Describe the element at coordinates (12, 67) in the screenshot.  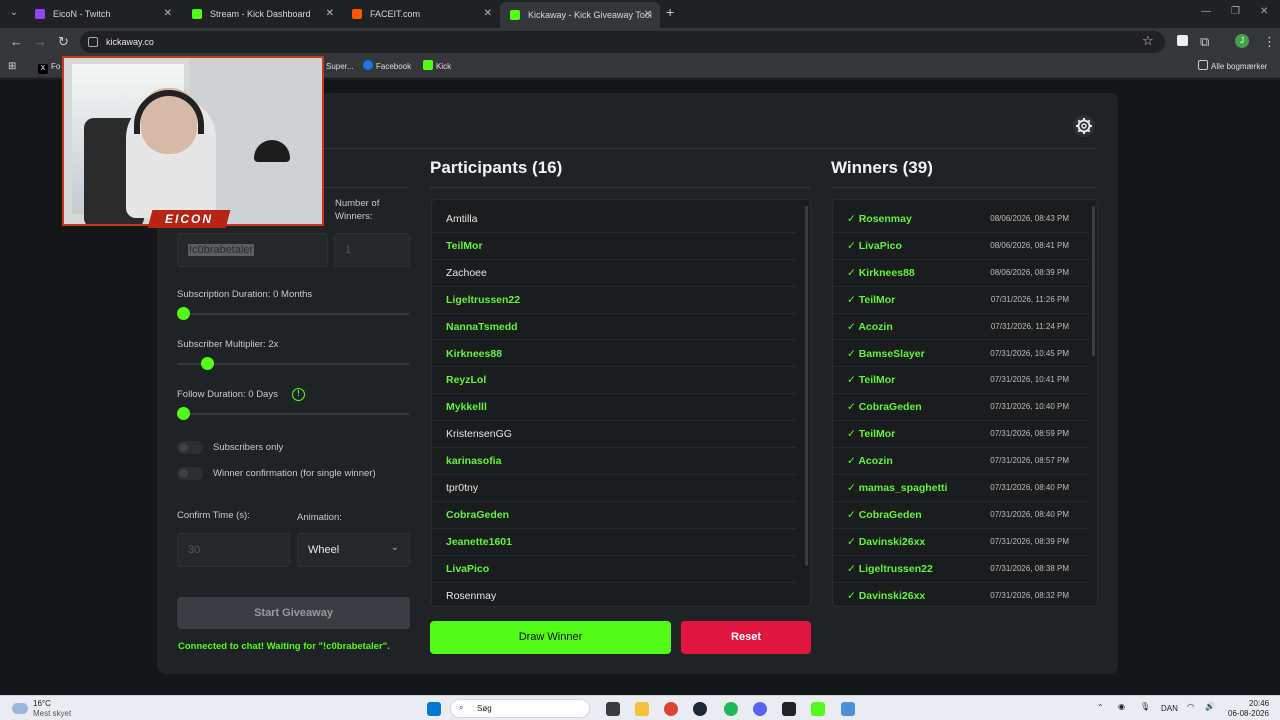
I see `apps-icon: ⊞` at that location.